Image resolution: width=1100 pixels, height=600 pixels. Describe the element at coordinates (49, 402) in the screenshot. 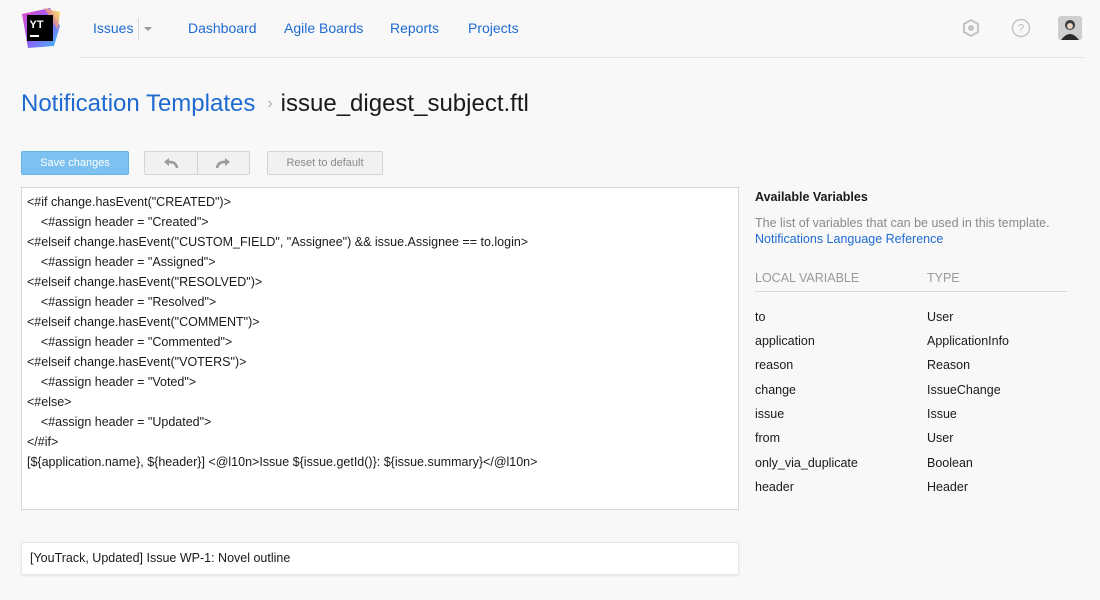

I see `code-line: <#else>` at that location.